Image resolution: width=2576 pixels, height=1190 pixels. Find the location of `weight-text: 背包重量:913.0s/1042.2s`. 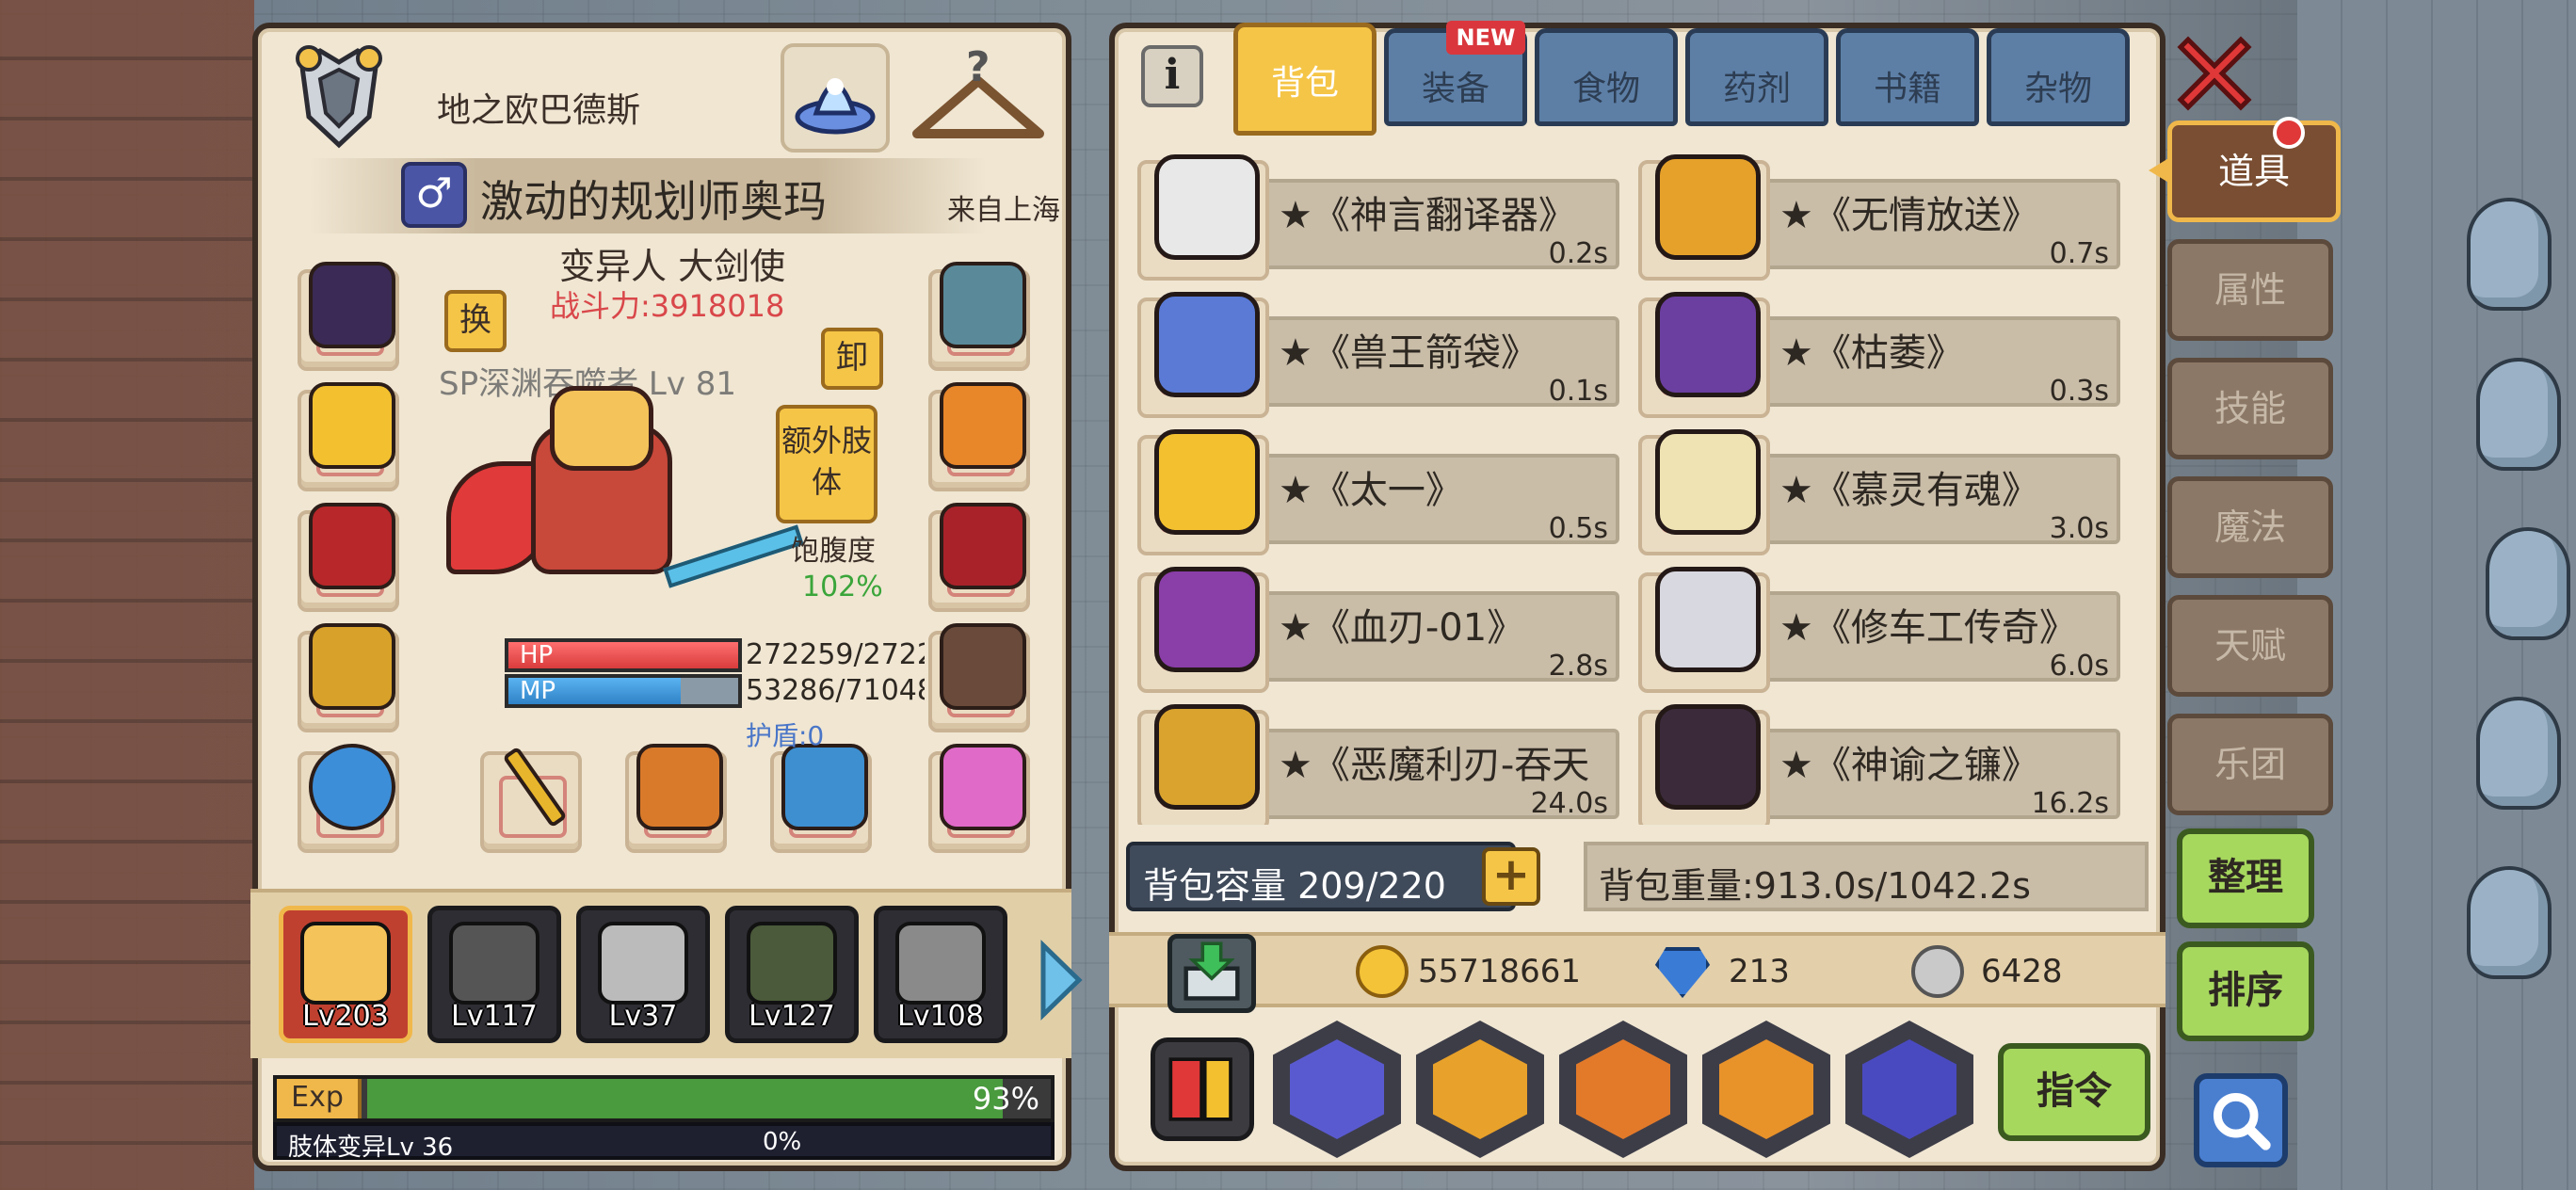

weight-text: 背包重量:913.0s/1042.2s is located at coordinates (1815, 886).